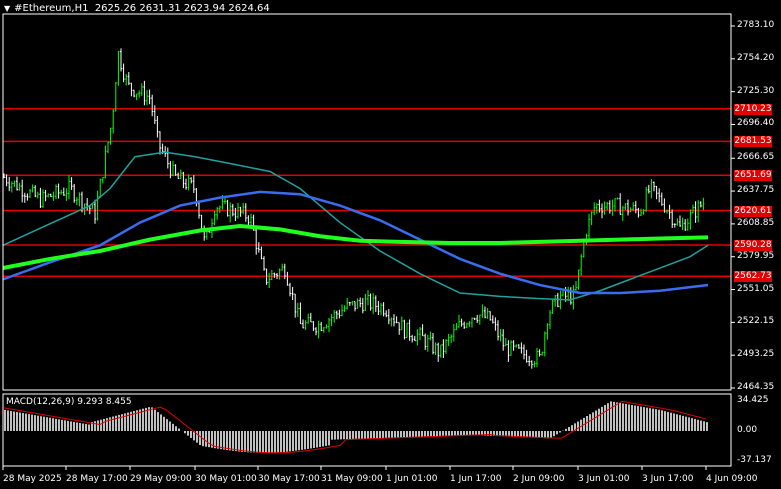 This screenshot has width=781, height=489. Describe the element at coordinates (226, 479) in the screenshot. I see `time-tick-label: 30 May 01:00` at that location.